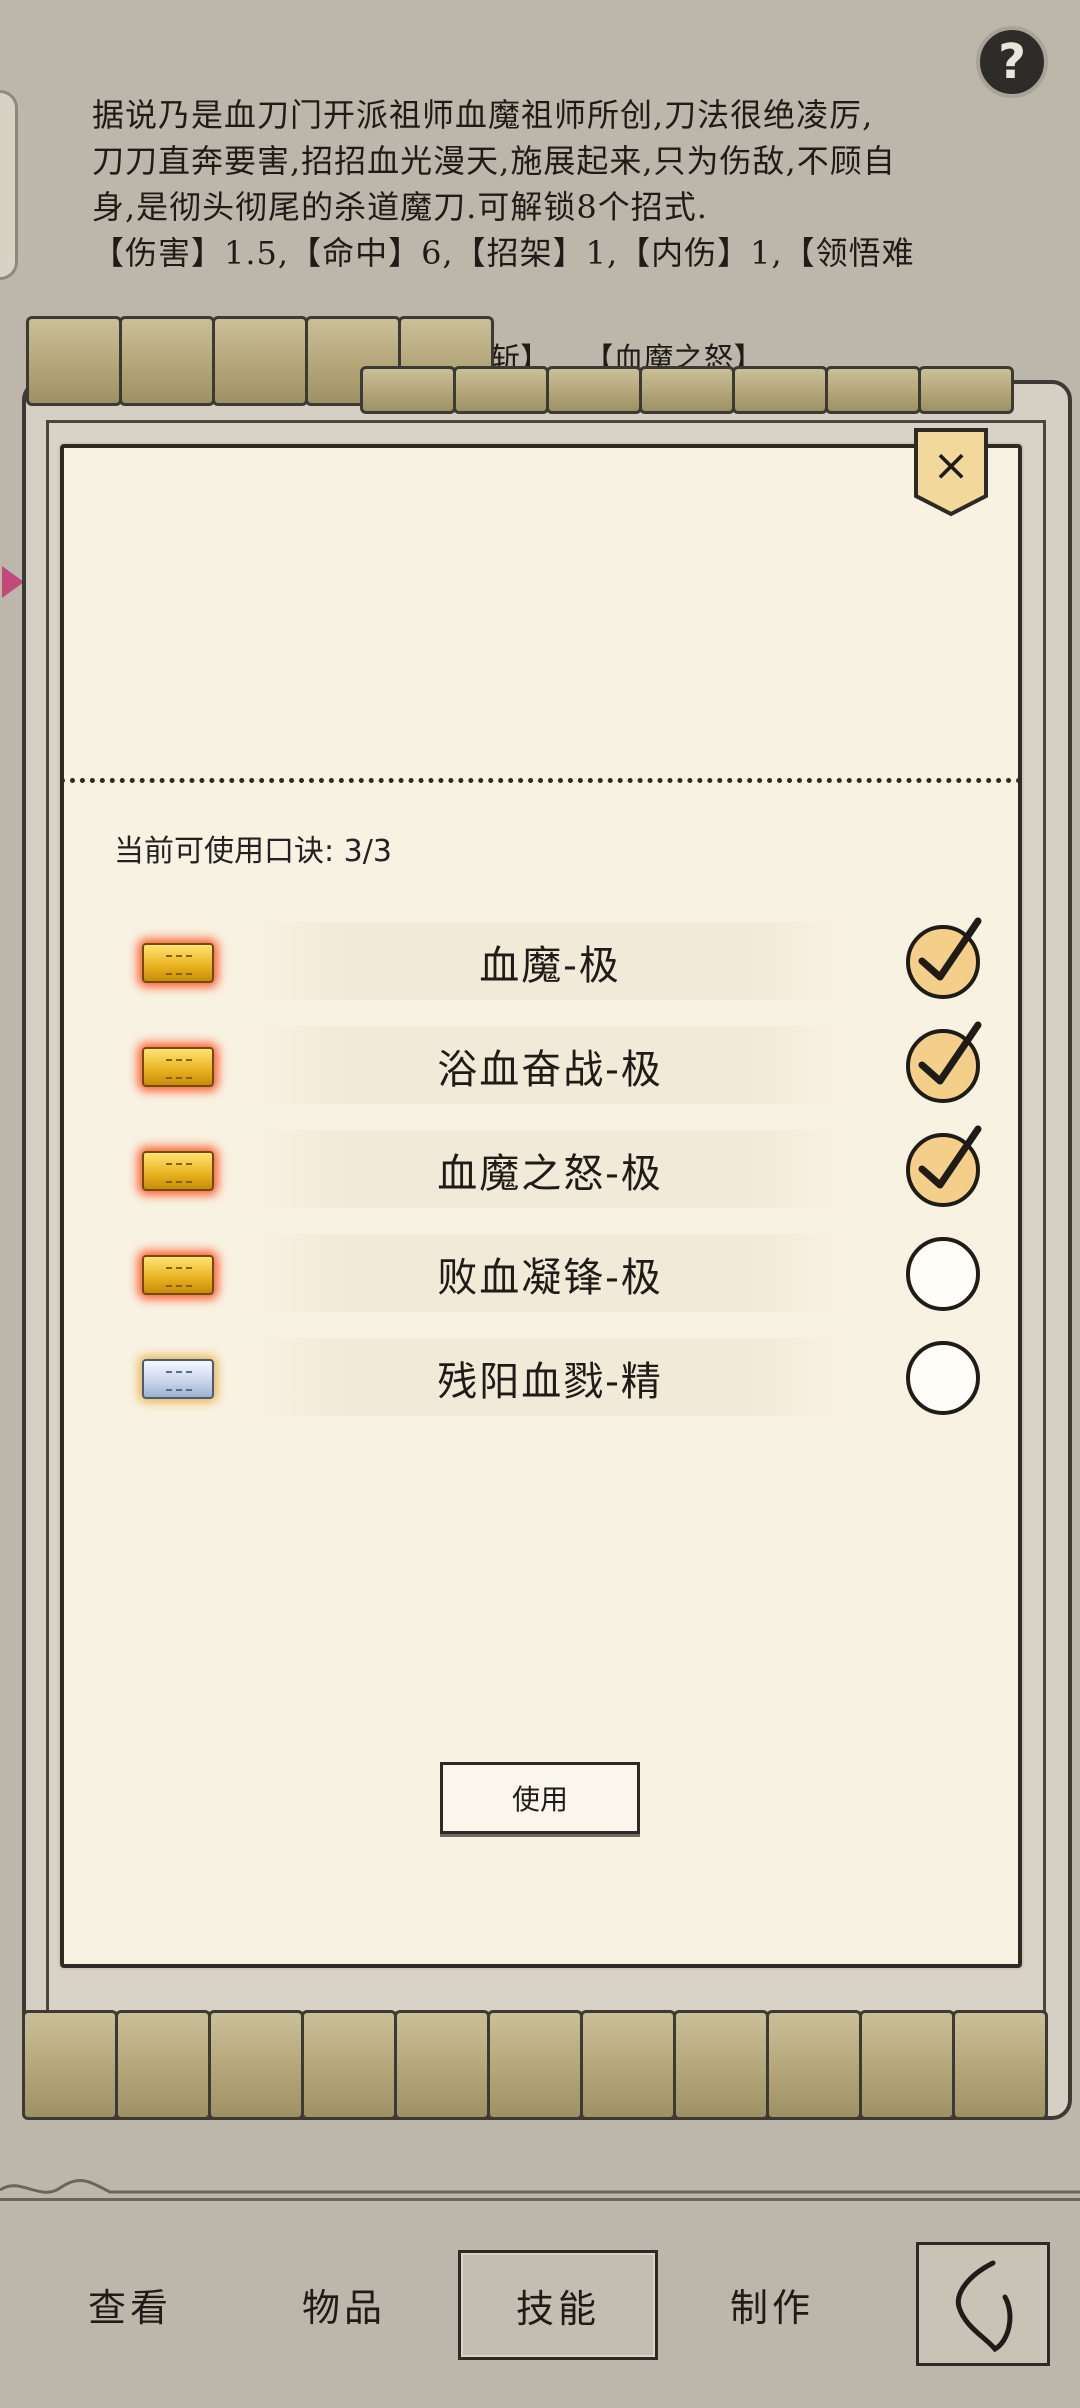 This screenshot has width=1080, height=2408. I want to click on close-button: ×, so click(951, 472).